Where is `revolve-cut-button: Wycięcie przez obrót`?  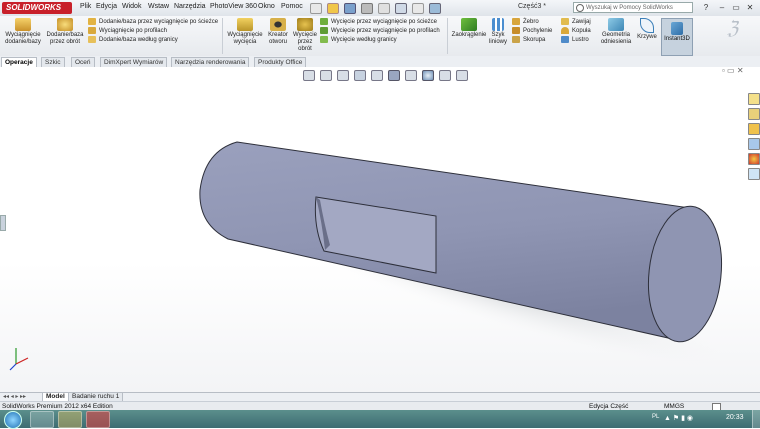
revolve-cut-button: Wycięcie przez obrót is located at coordinates (305, 35).